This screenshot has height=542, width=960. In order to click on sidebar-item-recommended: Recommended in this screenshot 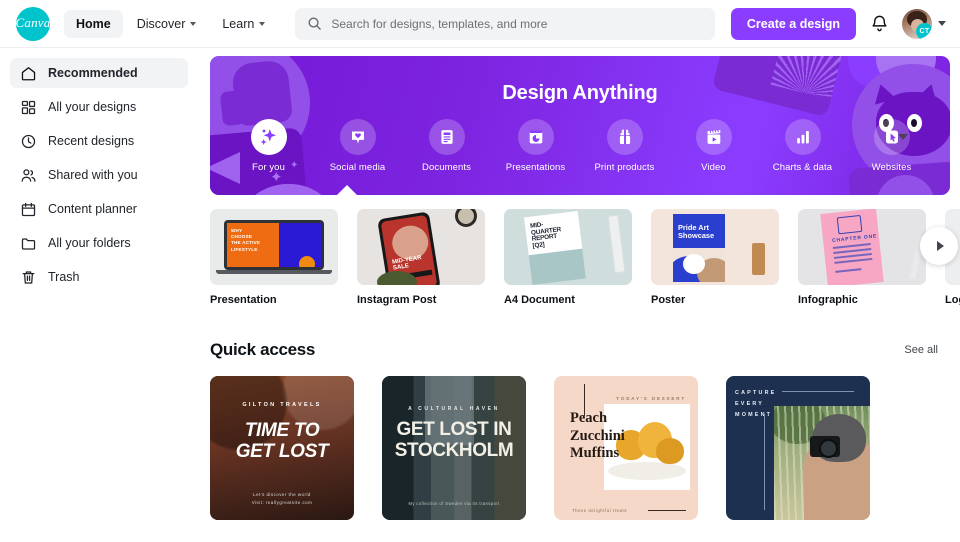, I will do `click(99, 73)`.